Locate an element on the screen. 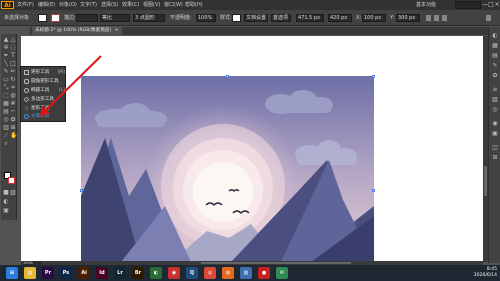  x-field: 100 px is located at coordinates (374, 18).